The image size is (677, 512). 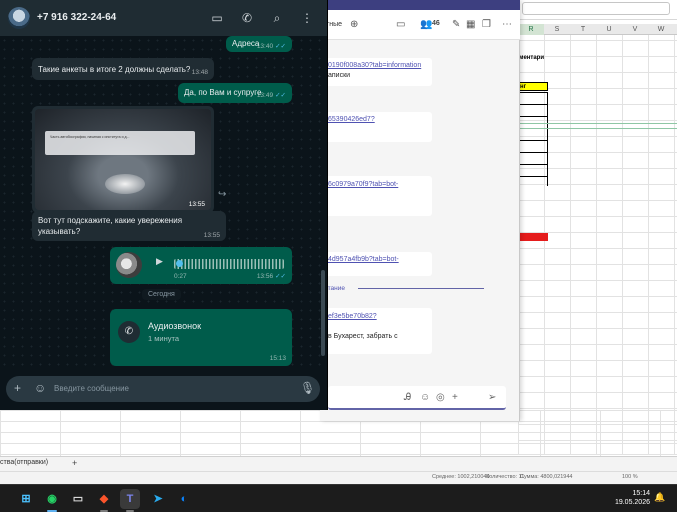 I want to click on message-link: 0190f008a30?tab=information, so click(x=374, y=65).